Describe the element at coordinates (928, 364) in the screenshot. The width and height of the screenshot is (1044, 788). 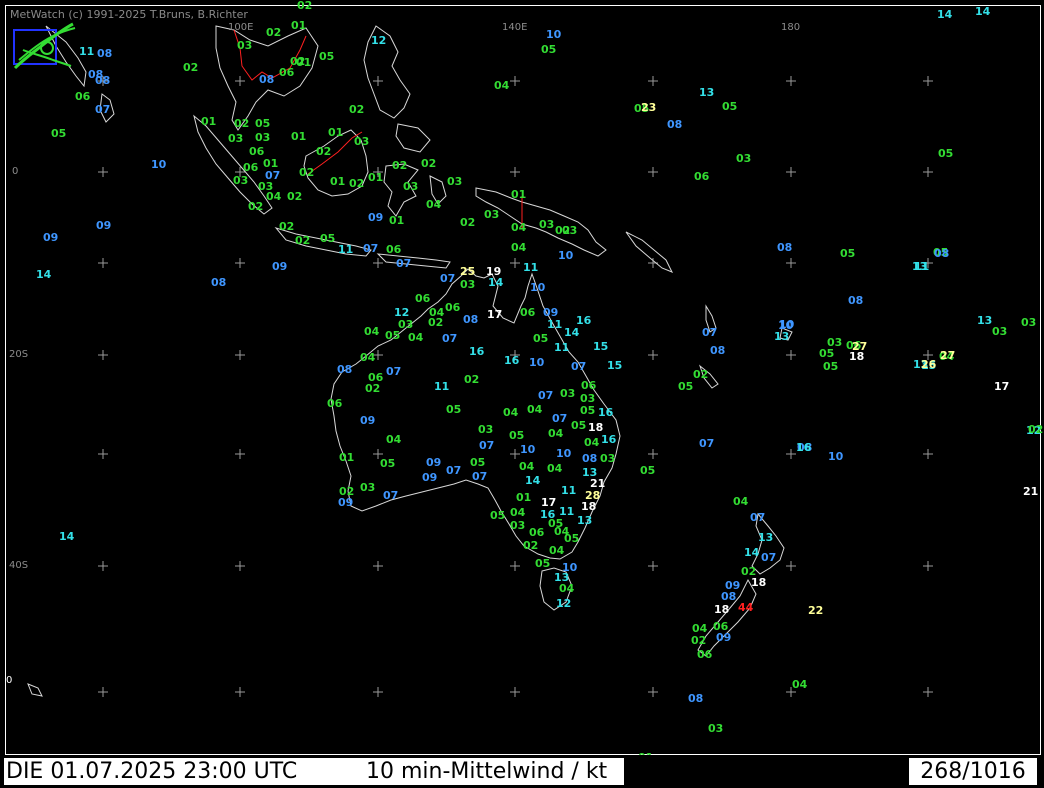
I see `wind-station-value: 26` at that location.